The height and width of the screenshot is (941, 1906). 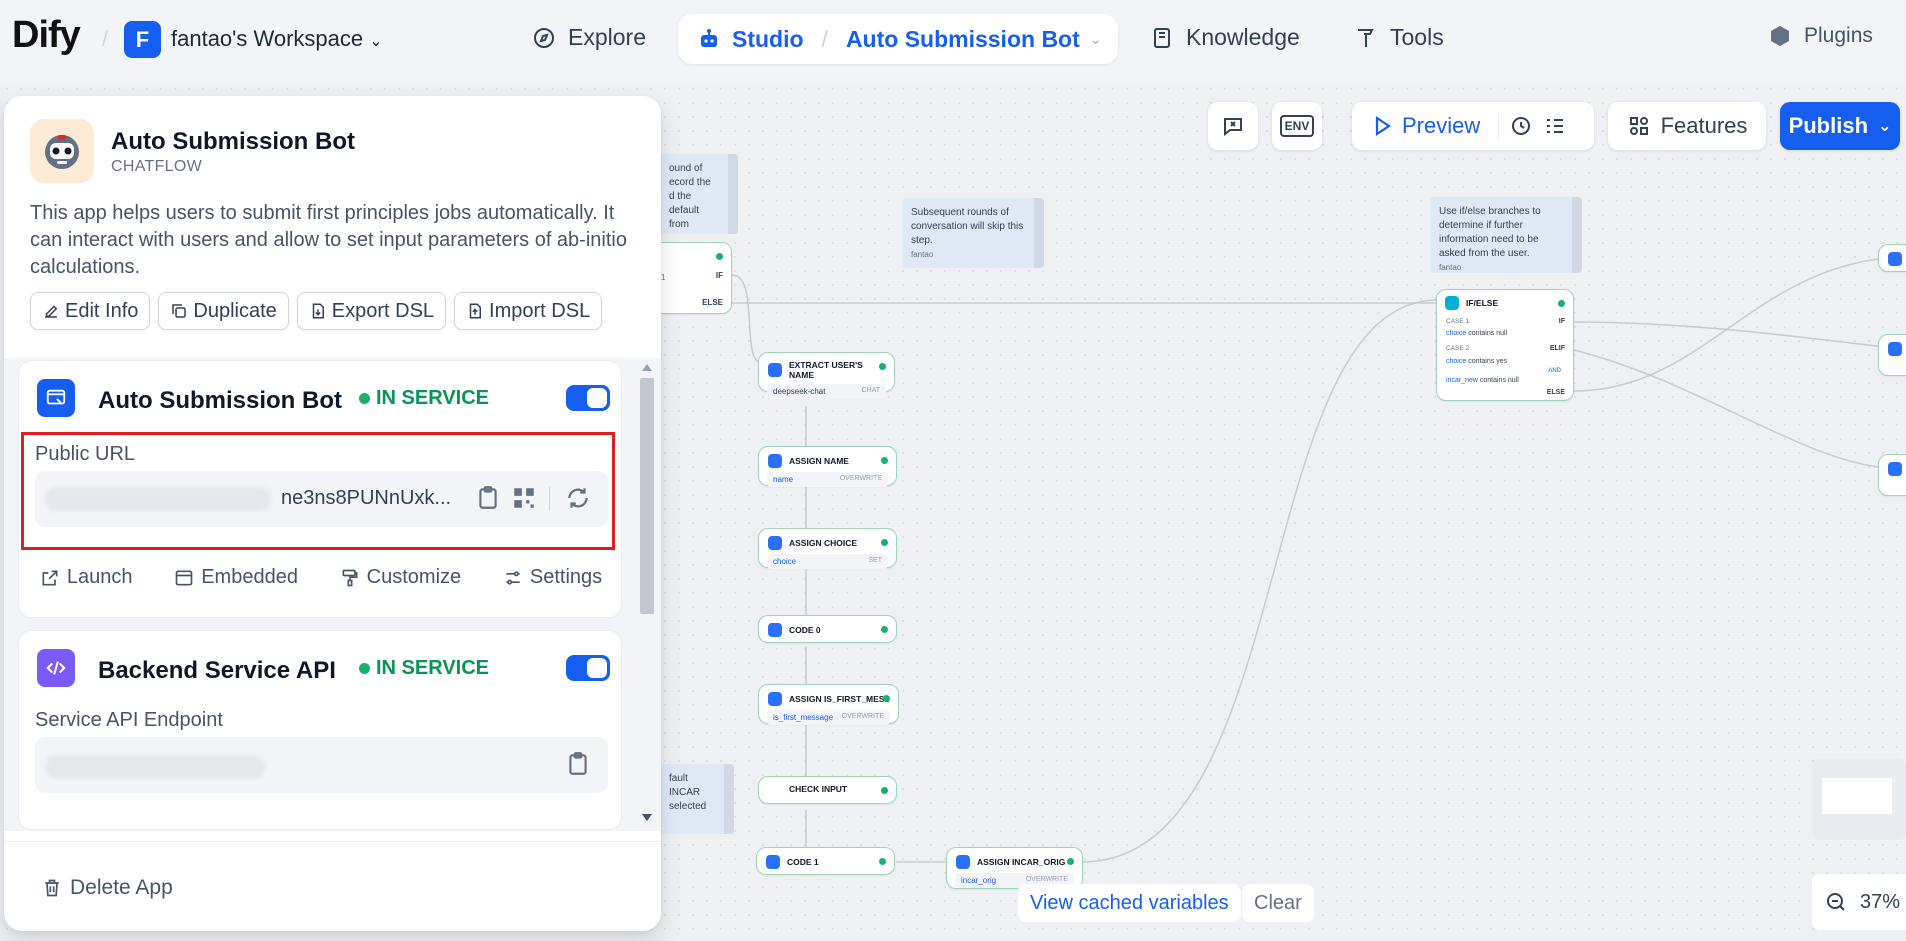 What do you see at coordinates (383, 310) in the screenshot?
I see `export-dsl-label: Export DSL` at bounding box center [383, 310].